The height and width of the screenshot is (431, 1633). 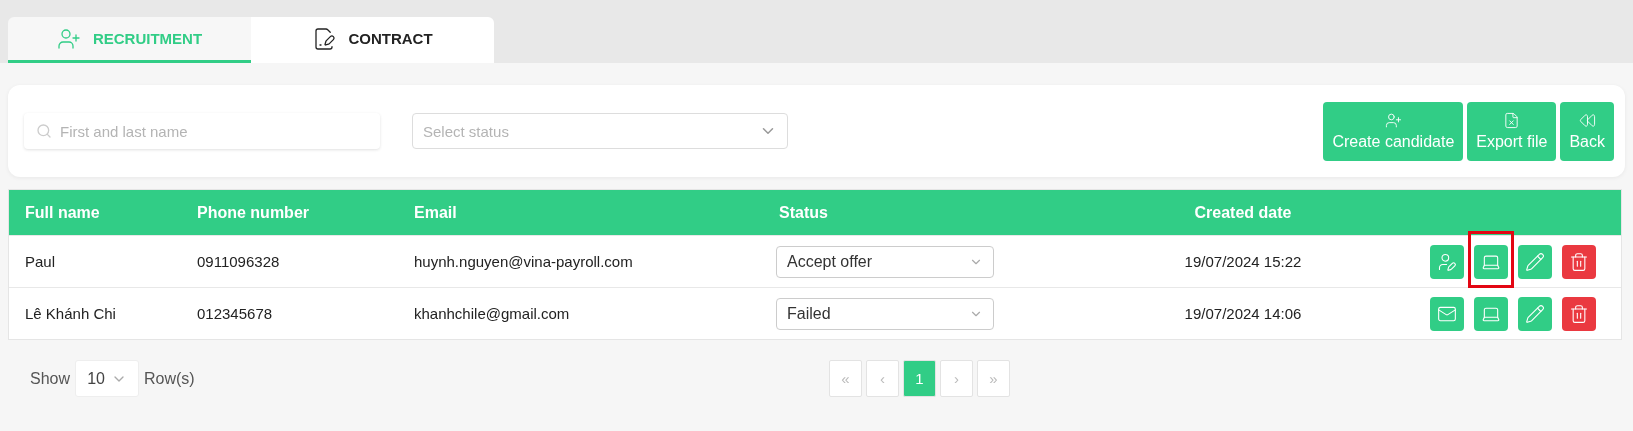 What do you see at coordinates (524, 261) in the screenshot?
I see `email-cell-text: huynh.nguyen@vina-payroll.com` at bounding box center [524, 261].